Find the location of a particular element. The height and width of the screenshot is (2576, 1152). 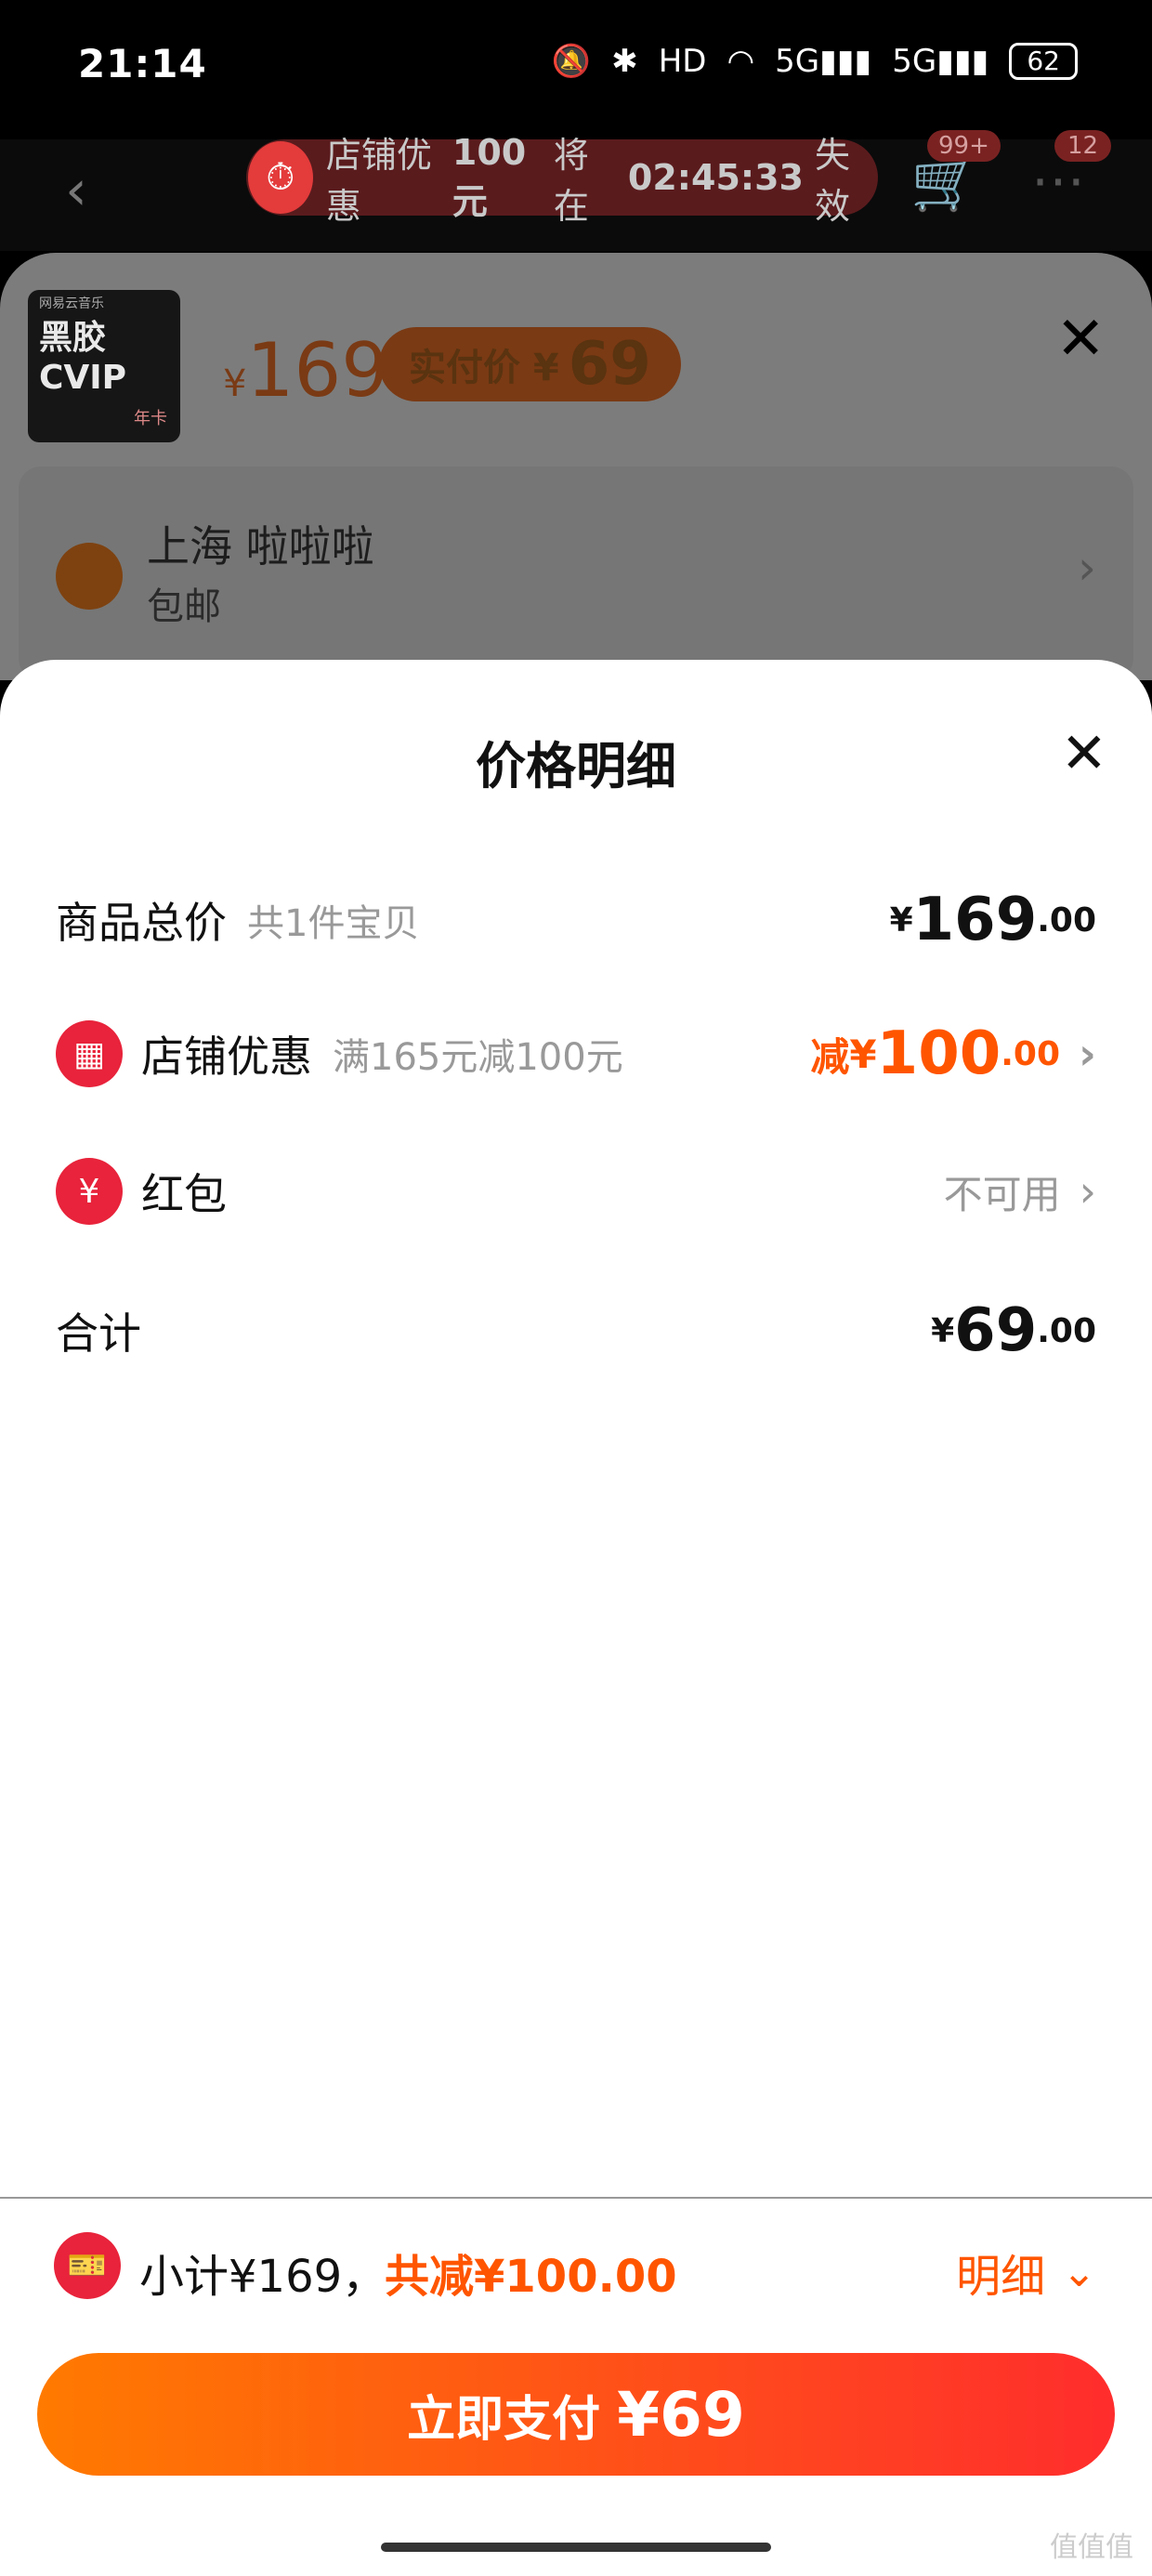

total-label: 合计 is located at coordinates (98, 1333).